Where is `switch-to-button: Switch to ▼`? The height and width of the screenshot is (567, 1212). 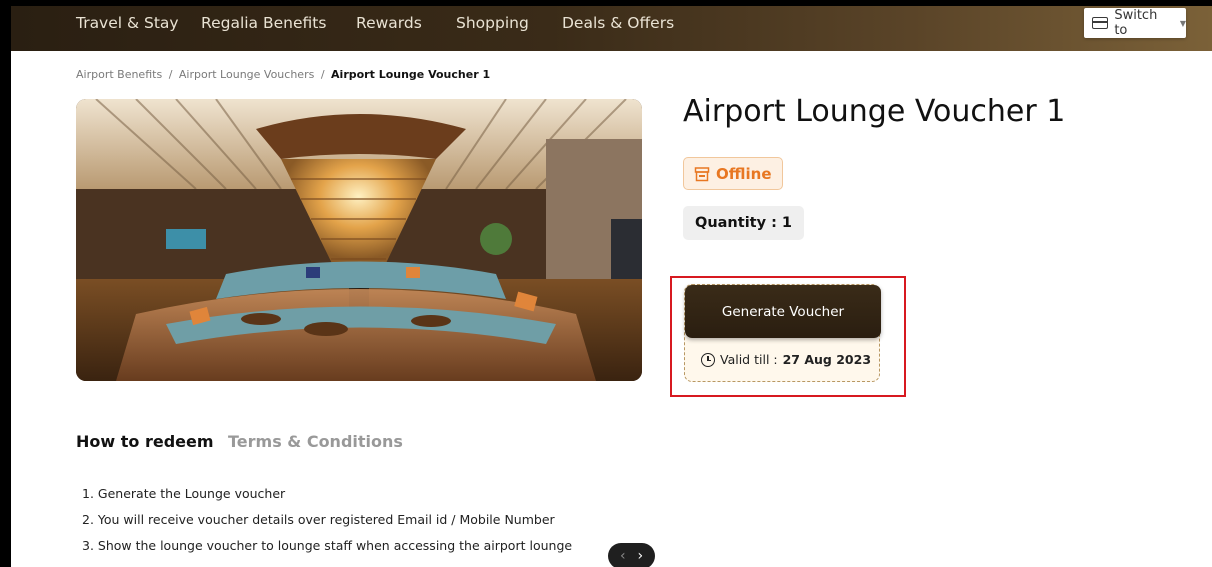 switch-to-button: Switch to ▼ is located at coordinates (1135, 23).